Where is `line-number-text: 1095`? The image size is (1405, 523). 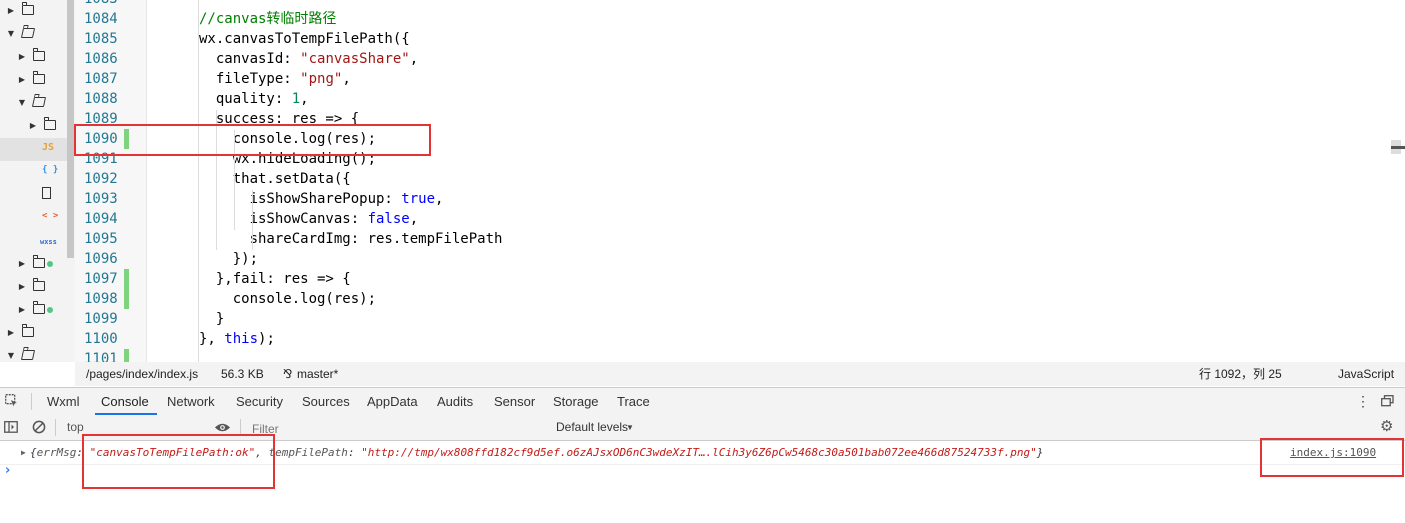 line-number-text: 1095 is located at coordinates (101, 239).